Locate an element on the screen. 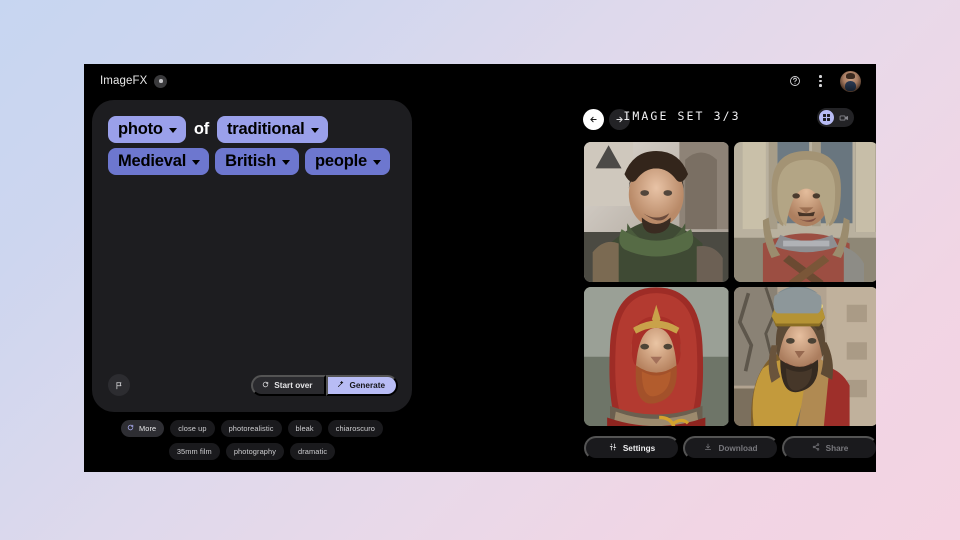 The height and width of the screenshot is (540, 960). share-button: Share is located at coordinates (829, 448).